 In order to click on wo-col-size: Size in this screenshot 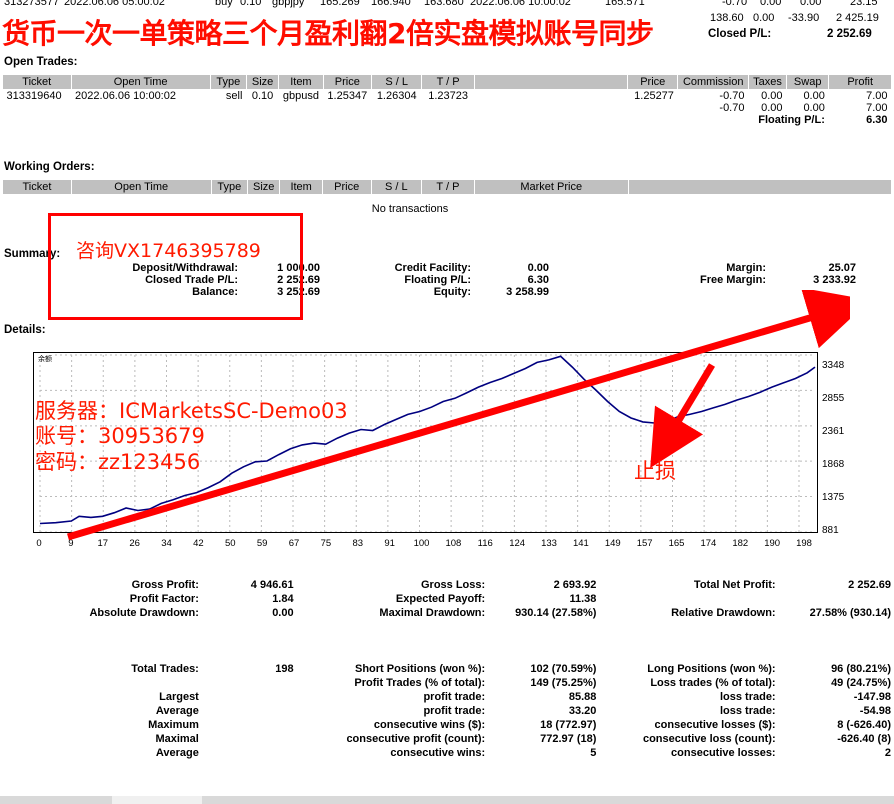, I will do `click(263, 187)`.